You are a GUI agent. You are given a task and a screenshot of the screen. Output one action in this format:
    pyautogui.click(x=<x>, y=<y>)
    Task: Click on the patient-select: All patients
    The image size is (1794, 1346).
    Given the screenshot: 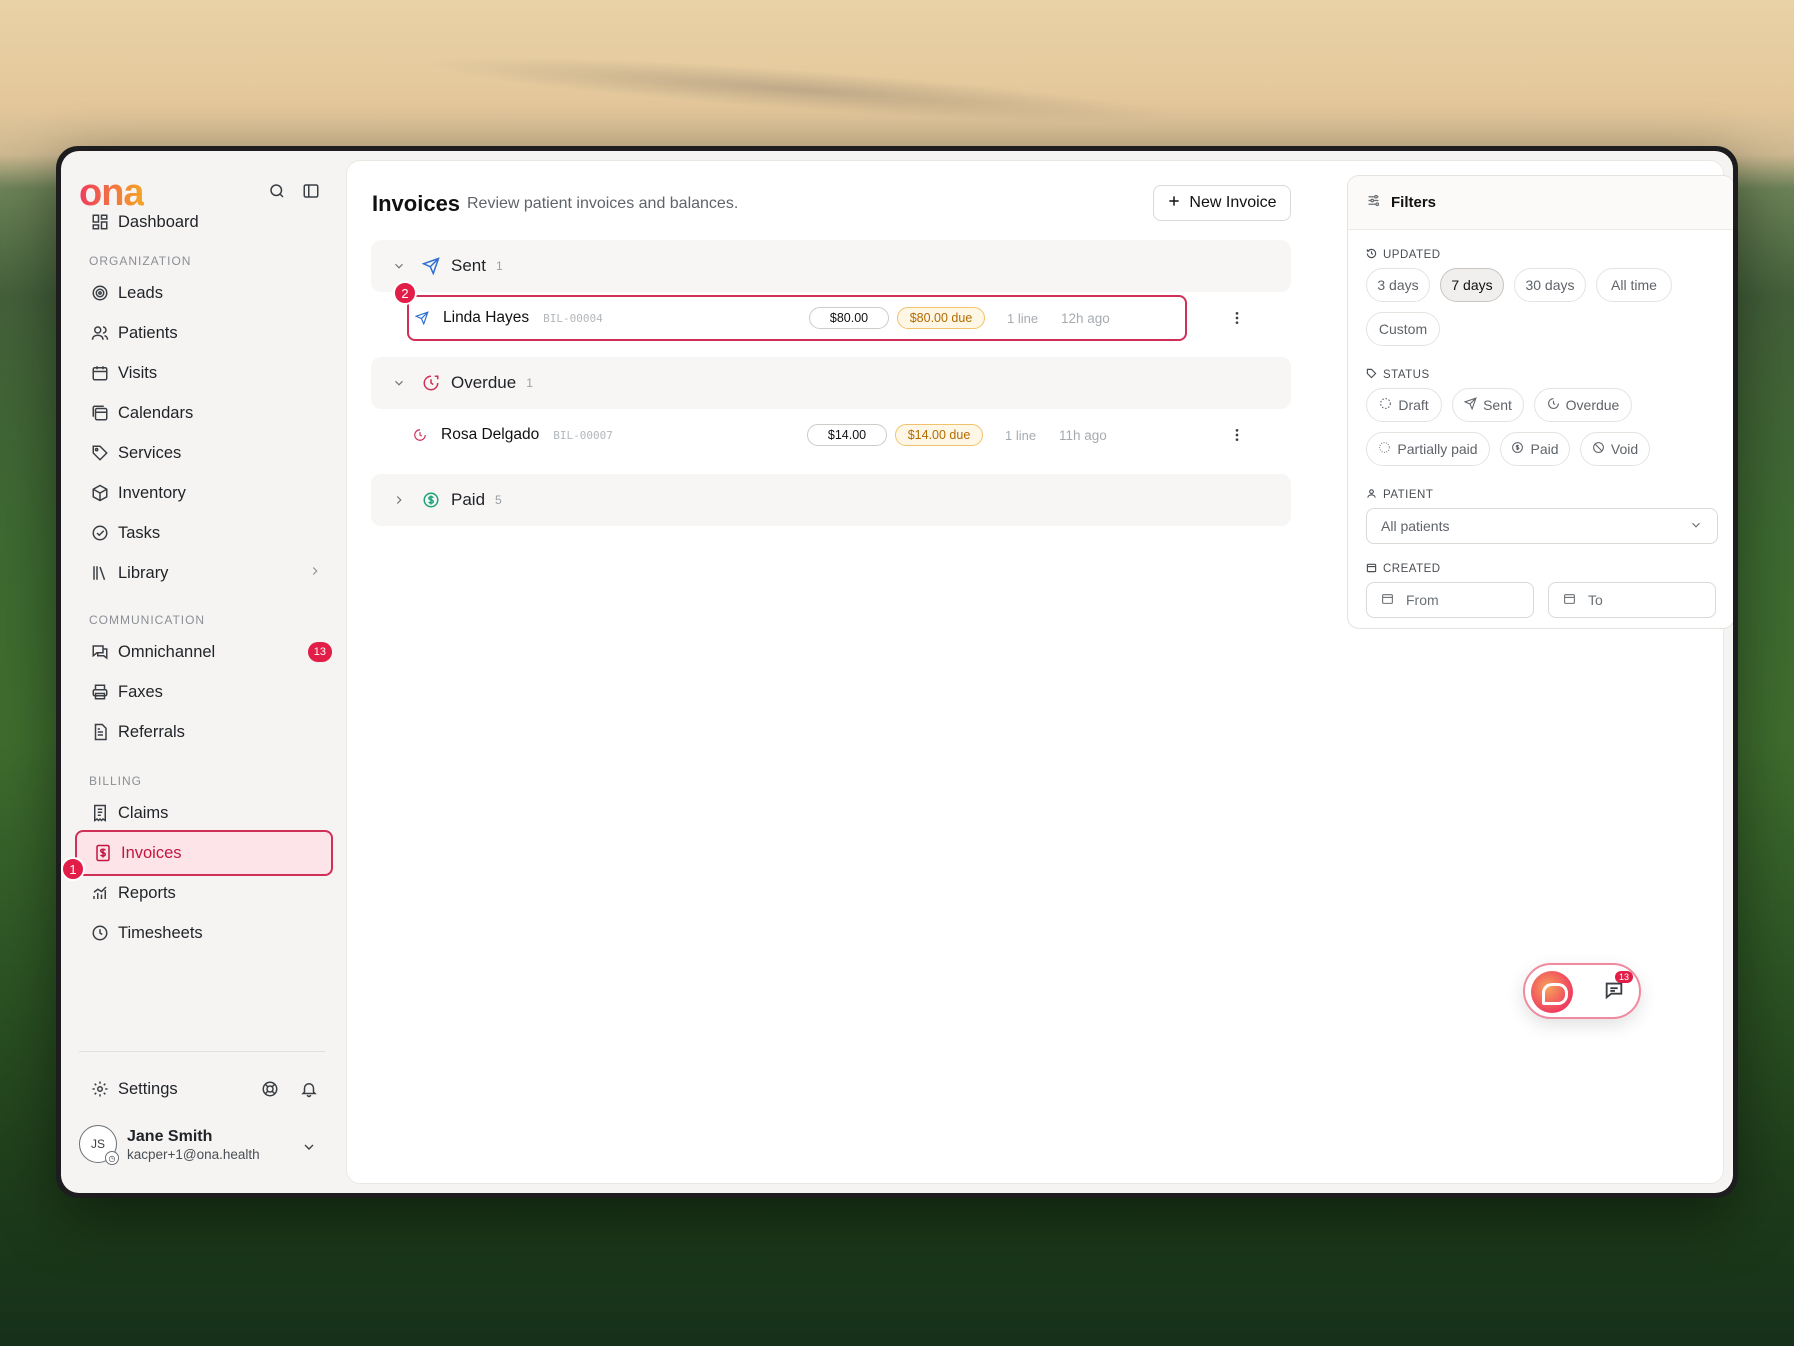 What is the action you would take?
    pyautogui.click(x=1542, y=526)
    